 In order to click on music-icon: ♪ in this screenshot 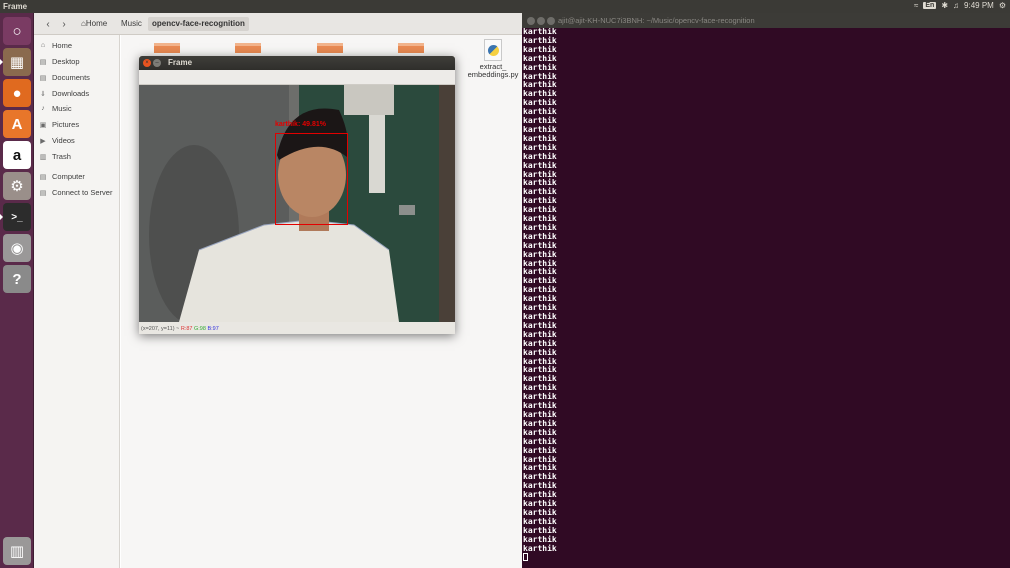, I will do `click(43, 108)`.